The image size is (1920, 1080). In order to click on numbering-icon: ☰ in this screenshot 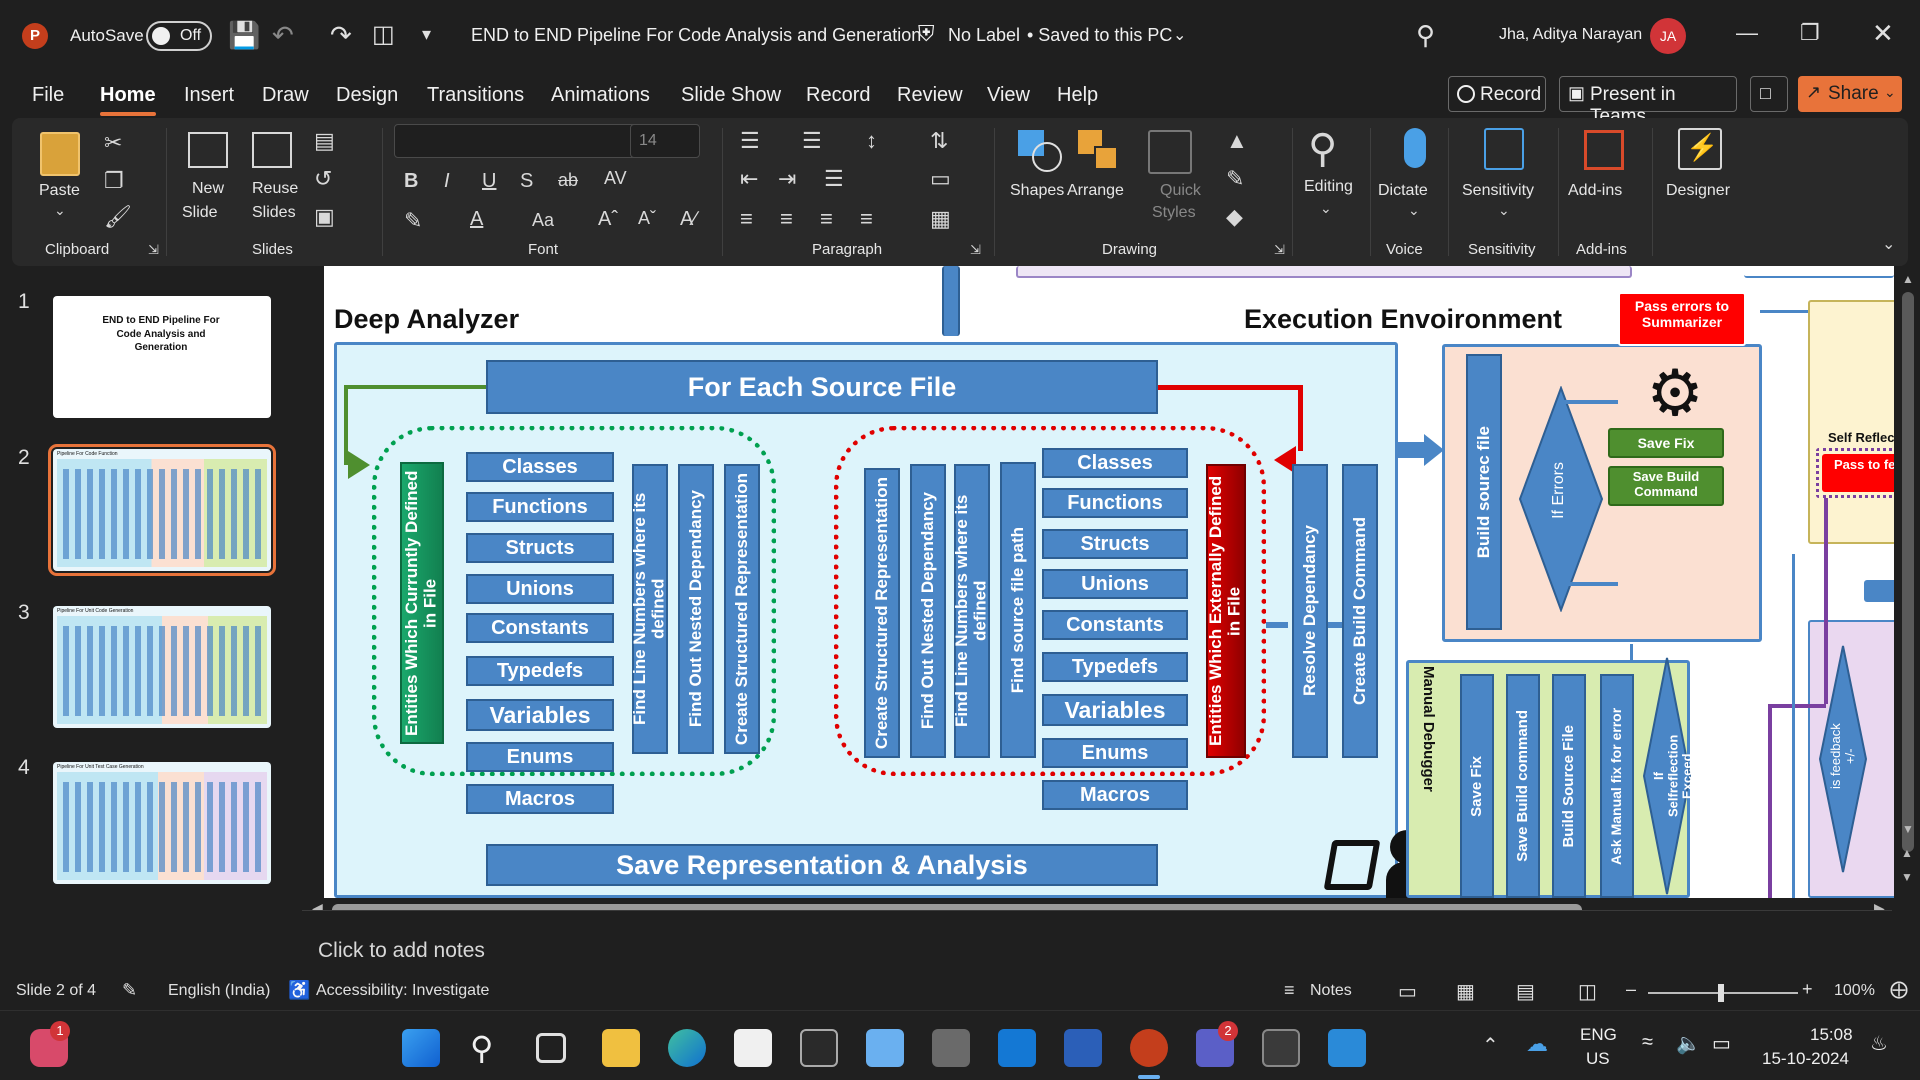, I will do `click(812, 141)`.